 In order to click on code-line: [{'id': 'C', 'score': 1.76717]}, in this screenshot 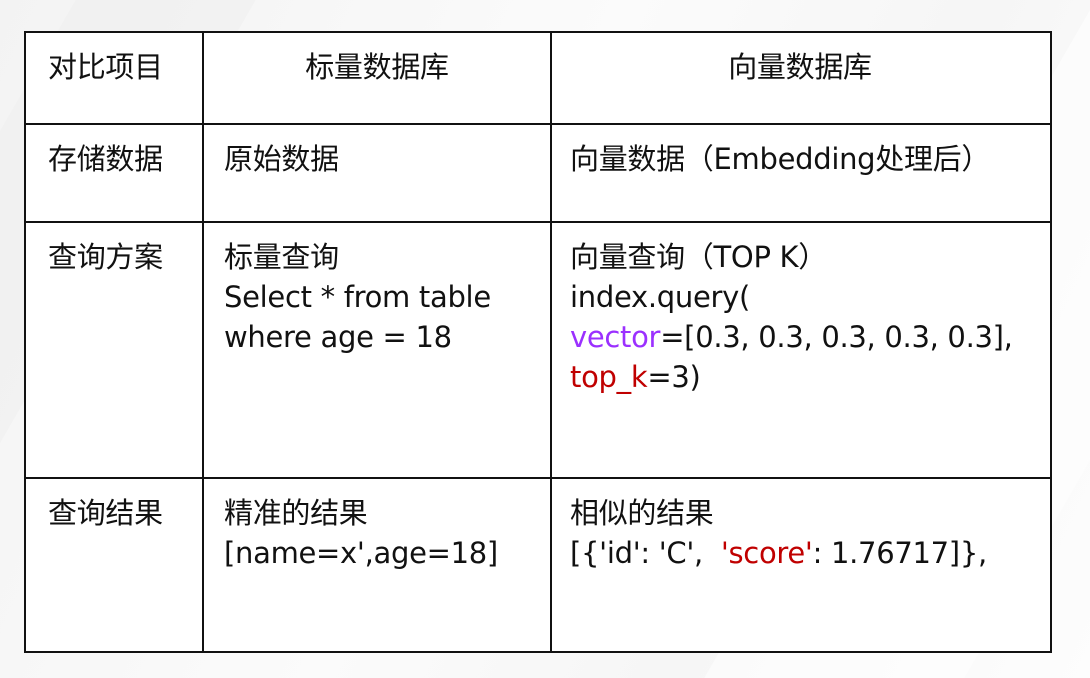, I will do `click(800, 553)`.